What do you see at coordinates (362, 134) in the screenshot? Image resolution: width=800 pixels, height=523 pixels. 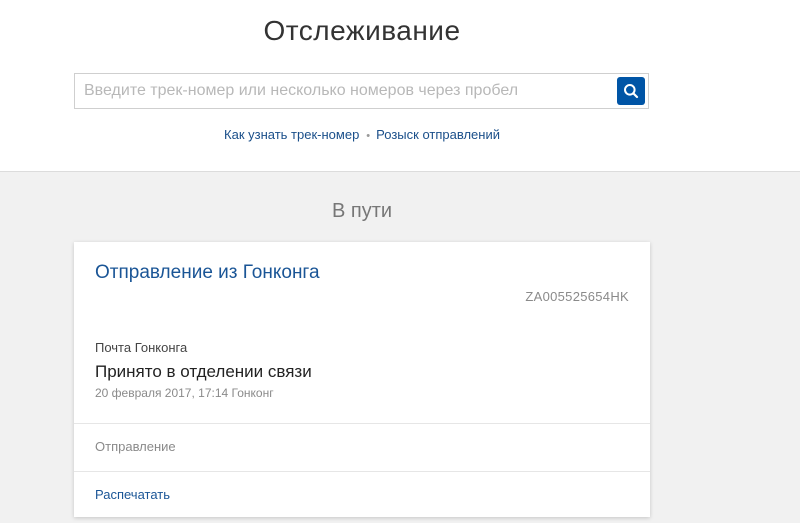 I see `helper-links: Как узнать трек-номер • Розыск отправлений` at bounding box center [362, 134].